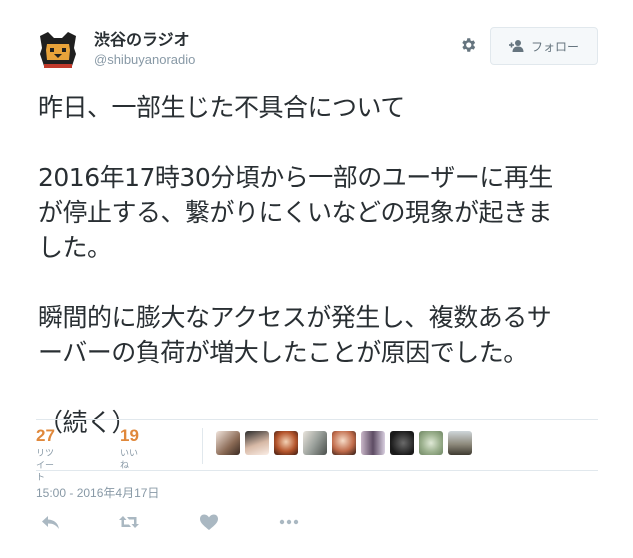  Describe the element at coordinates (45, 466) in the screenshot. I see `retweet-label: リツイート` at that location.